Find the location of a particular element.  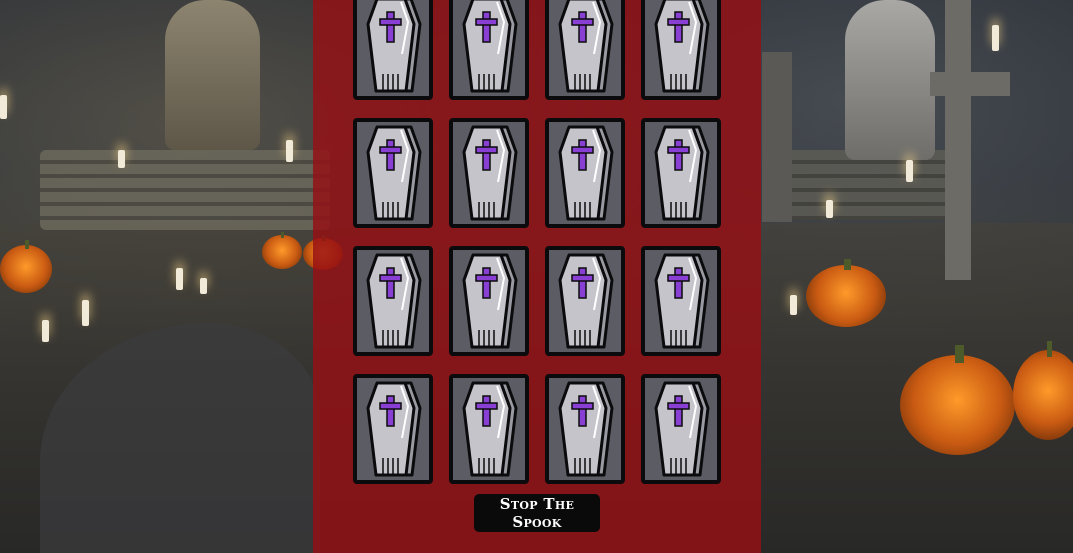

stone-stairs-left is located at coordinates (185, 190).